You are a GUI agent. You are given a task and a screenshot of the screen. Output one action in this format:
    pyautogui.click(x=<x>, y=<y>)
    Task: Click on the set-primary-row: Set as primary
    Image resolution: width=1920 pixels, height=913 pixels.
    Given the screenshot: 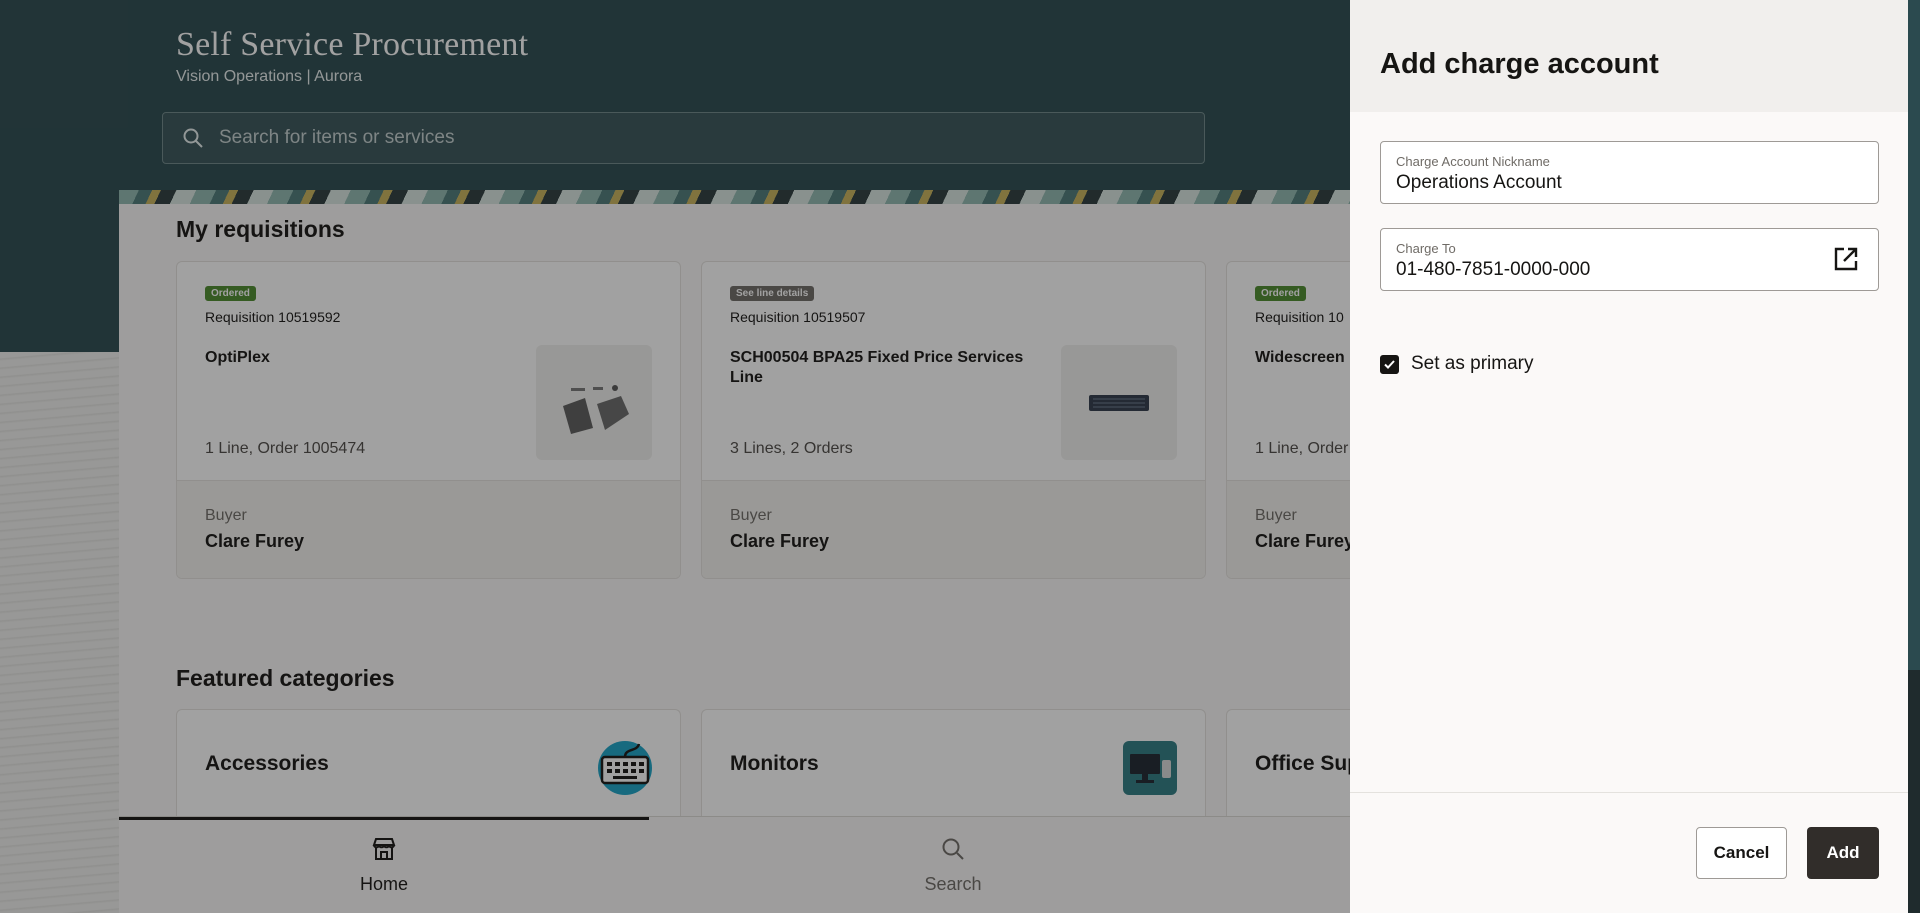 What is the action you would take?
    pyautogui.click(x=1456, y=364)
    